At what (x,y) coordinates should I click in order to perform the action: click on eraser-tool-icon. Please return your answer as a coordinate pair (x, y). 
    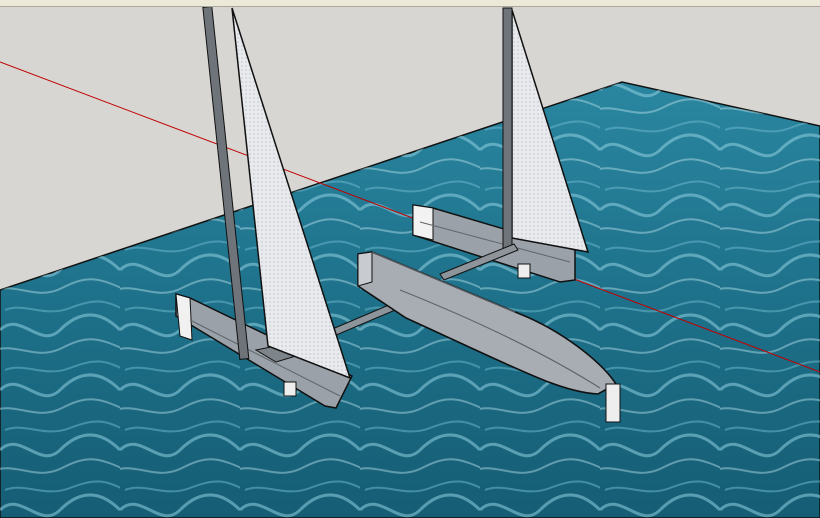
    Looking at the image, I should click on (71, 2).